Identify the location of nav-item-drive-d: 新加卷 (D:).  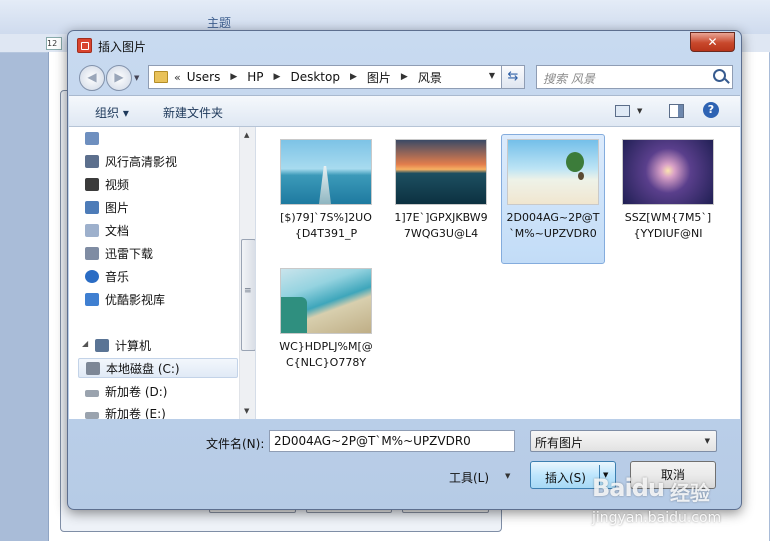
(126, 392).